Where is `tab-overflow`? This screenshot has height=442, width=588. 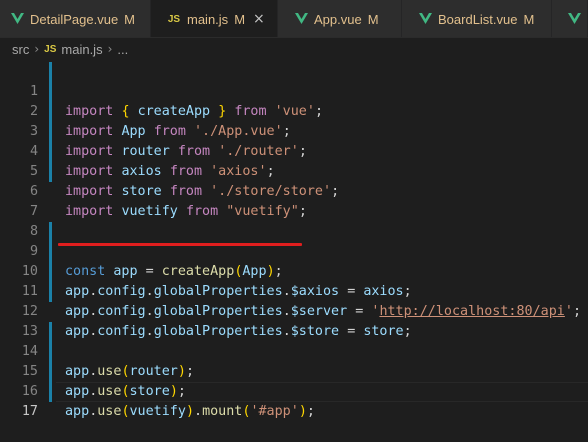 tab-overflow is located at coordinates (570, 18).